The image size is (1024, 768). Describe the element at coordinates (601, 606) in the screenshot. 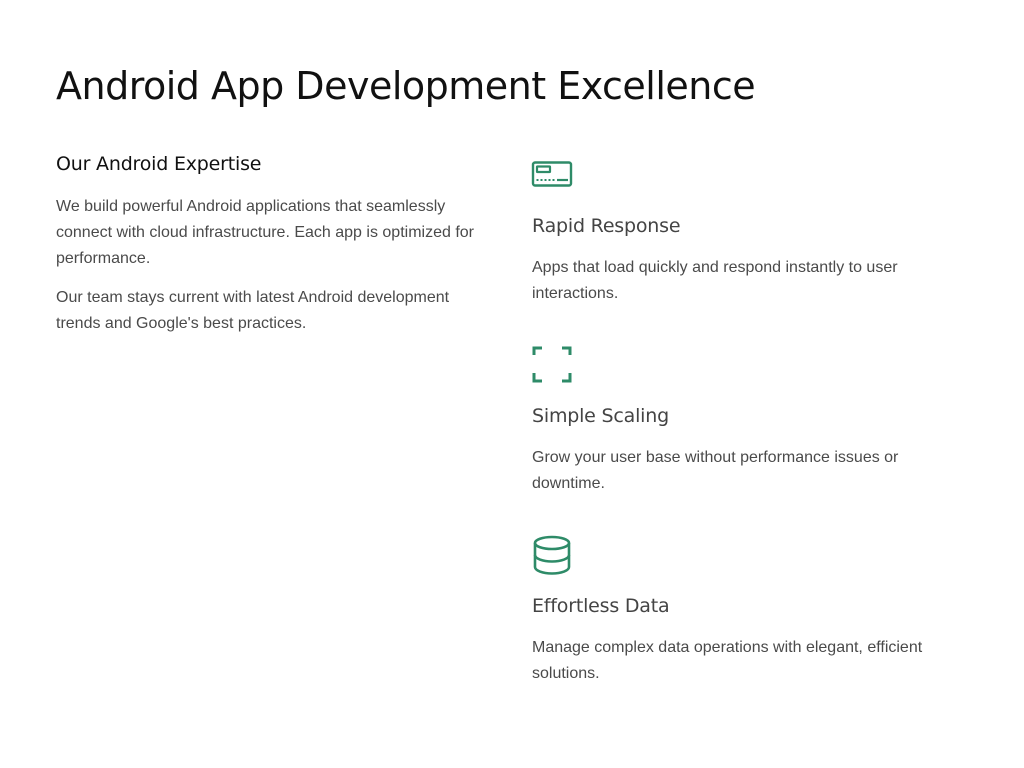

I see `feature-title: Effortless Data` at that location.